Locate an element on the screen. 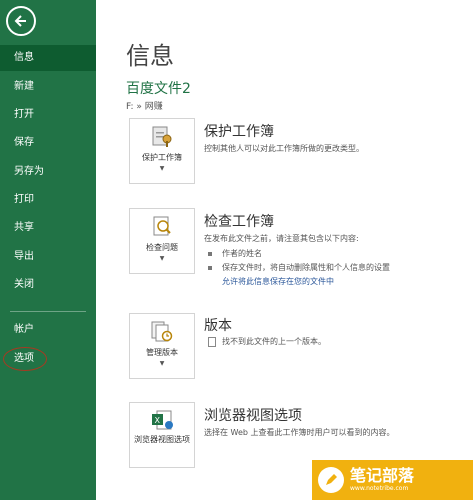 The height and width of the screenshot is (500, 473). browser-view-options-button: X 浏览器视图选项 is located at coordinates (162, 435).